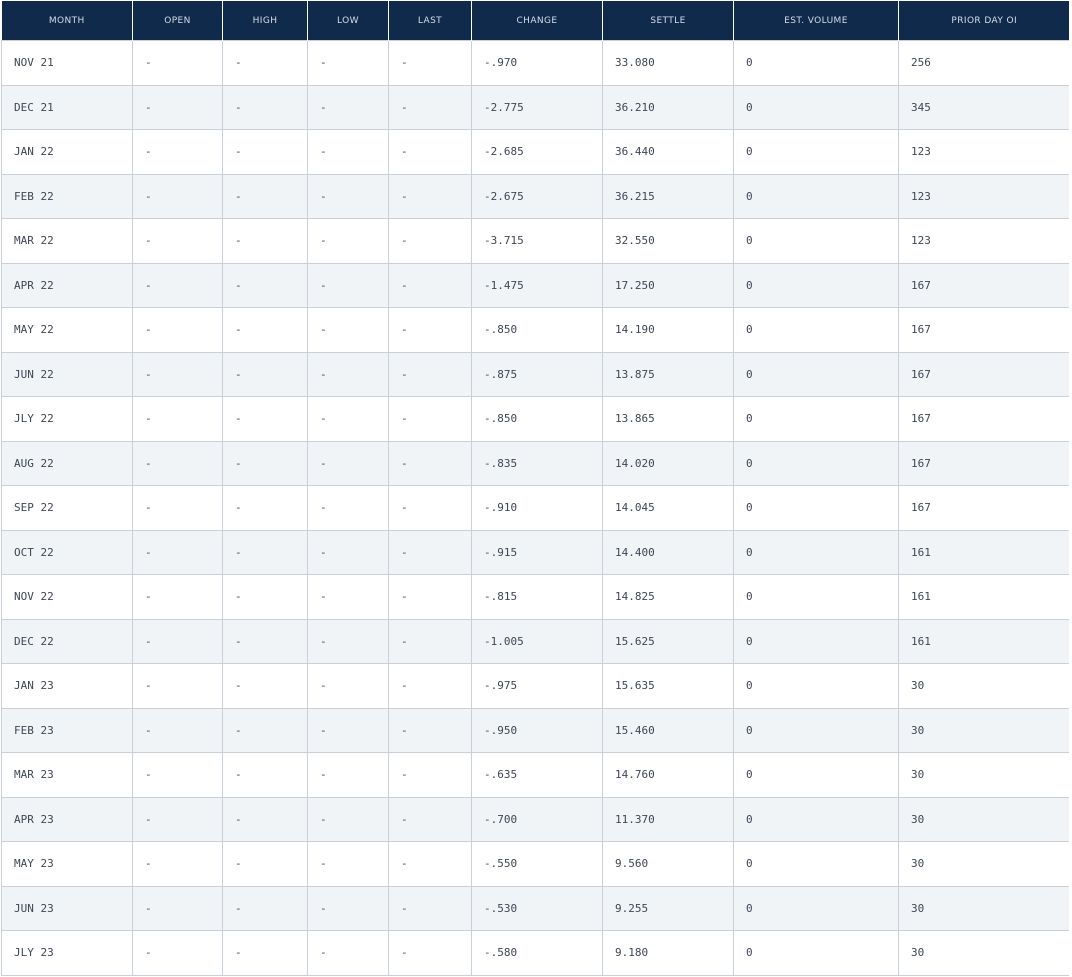 The width and height of the screenshot is (1072, 977). I want to click on cell-change: -.635, so click(537, 775).